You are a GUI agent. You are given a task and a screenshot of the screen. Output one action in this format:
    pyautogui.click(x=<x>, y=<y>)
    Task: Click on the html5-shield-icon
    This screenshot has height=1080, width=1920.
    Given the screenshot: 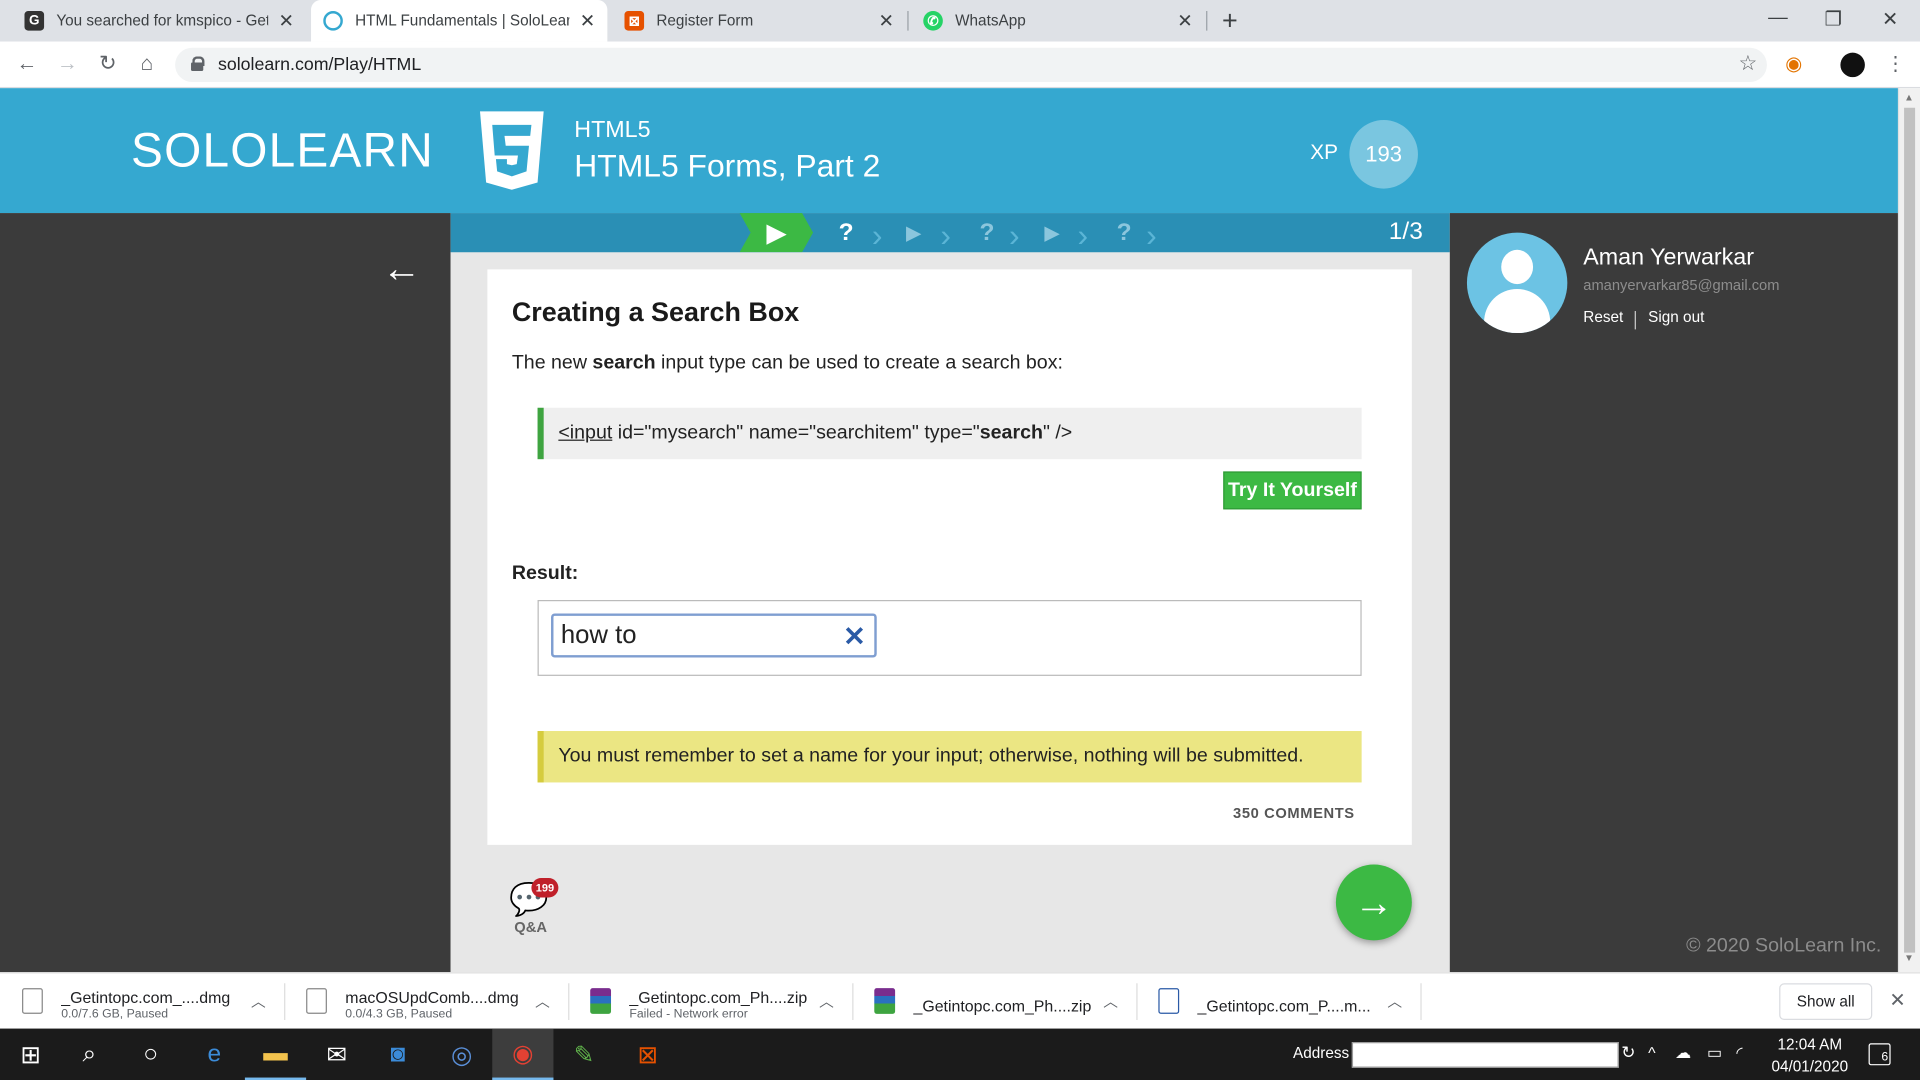 What is the action you would take?
    pyautogui.click(x=512, y=150)
    